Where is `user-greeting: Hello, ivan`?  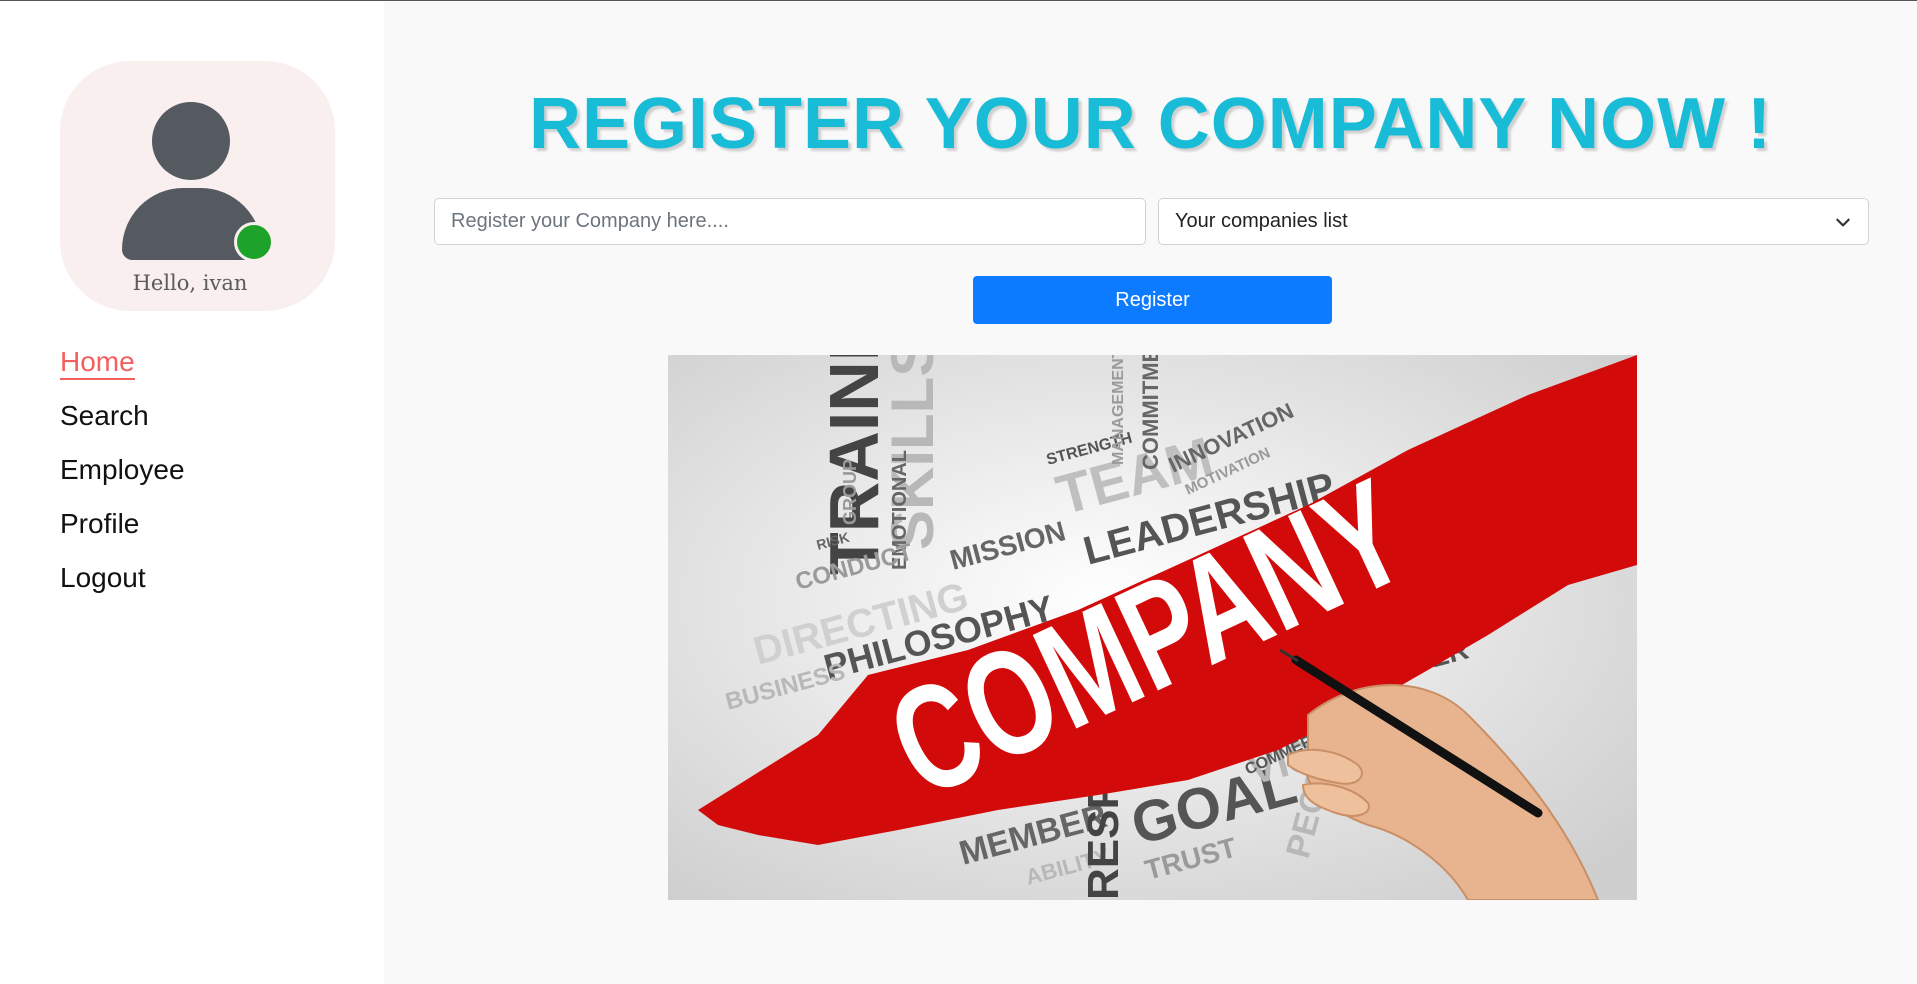 user-greeting: Hello, ivan is located at coordinates (190, 283).